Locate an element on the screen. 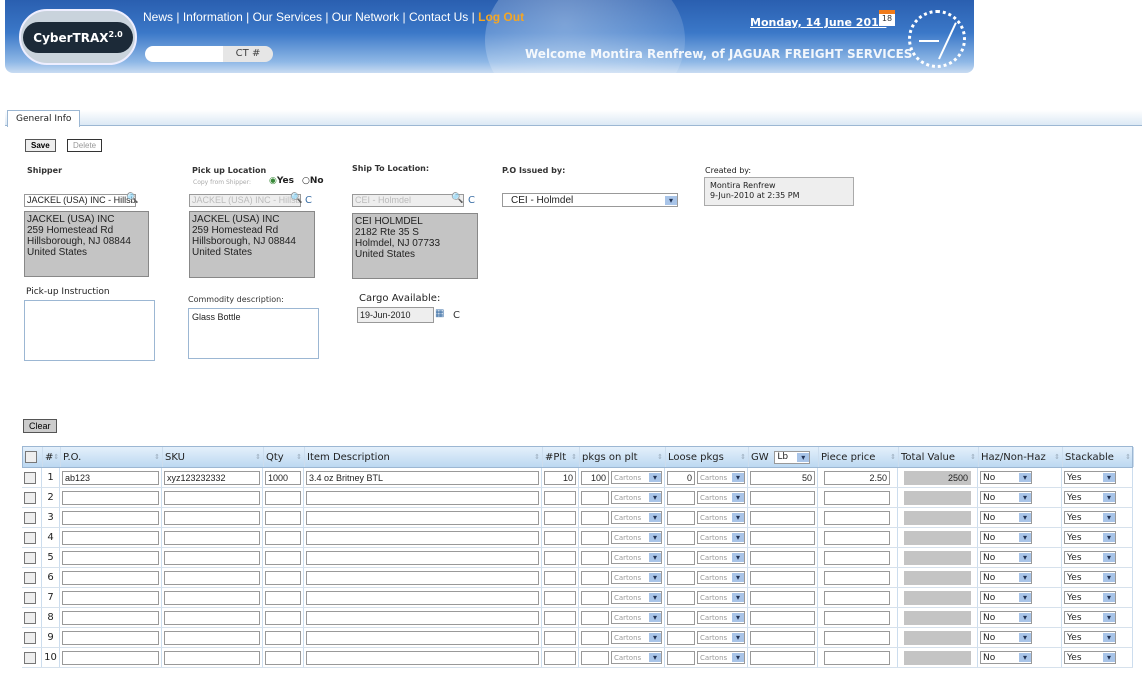 This screenshot has width=1142, height=685. nav-news: News is located at coordinates (158, 17).